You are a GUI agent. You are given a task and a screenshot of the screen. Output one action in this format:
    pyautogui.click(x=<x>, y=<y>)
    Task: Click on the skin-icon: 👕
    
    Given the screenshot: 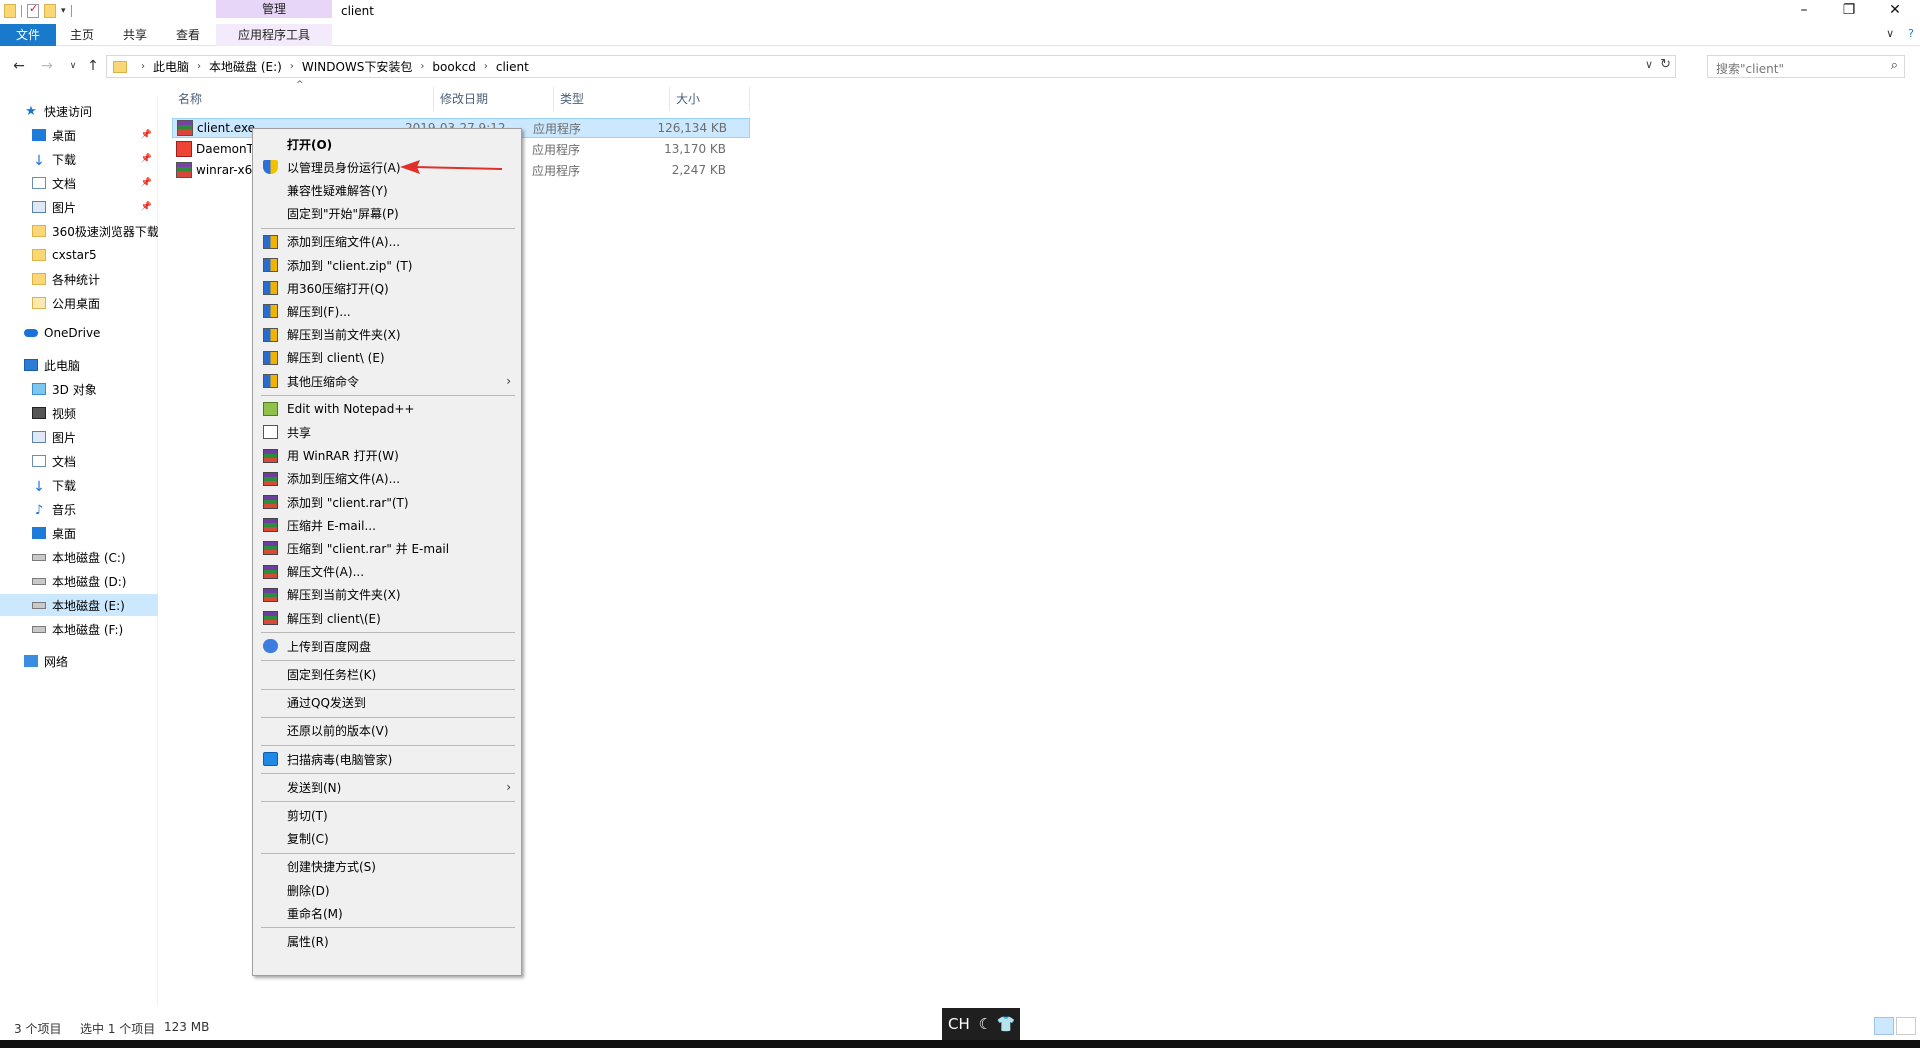 What is the action you would take?
    pyautogui.click(x=1006, y=1024)
    